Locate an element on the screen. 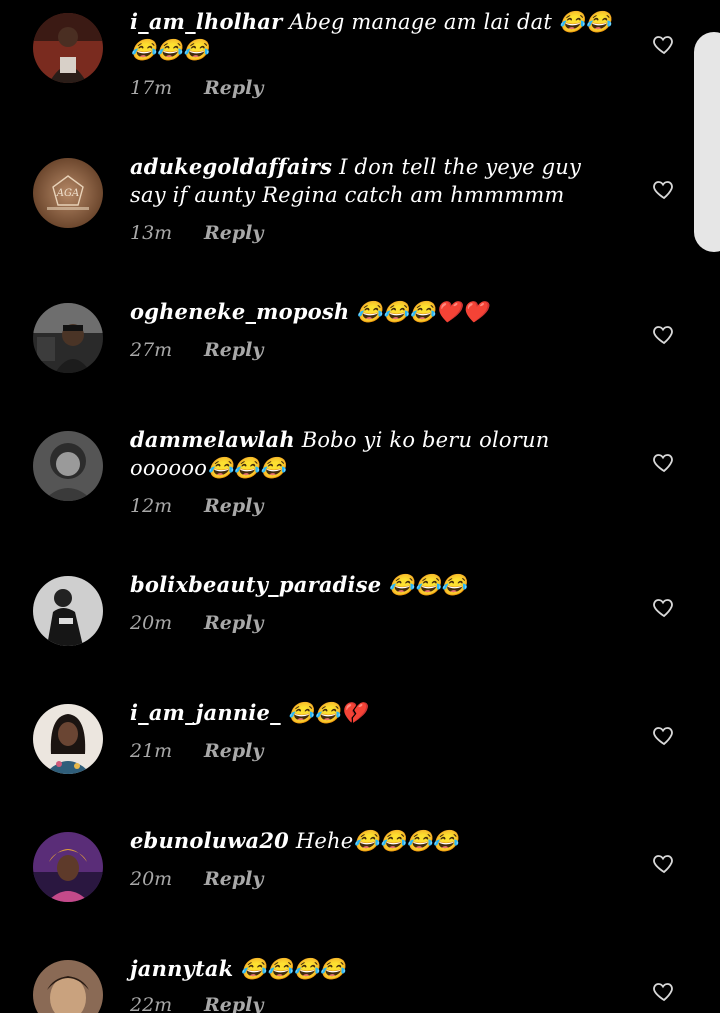 The height and width of the screenshot is (1013, 720). timestamp: 12m is located at coordinates (151, 506).